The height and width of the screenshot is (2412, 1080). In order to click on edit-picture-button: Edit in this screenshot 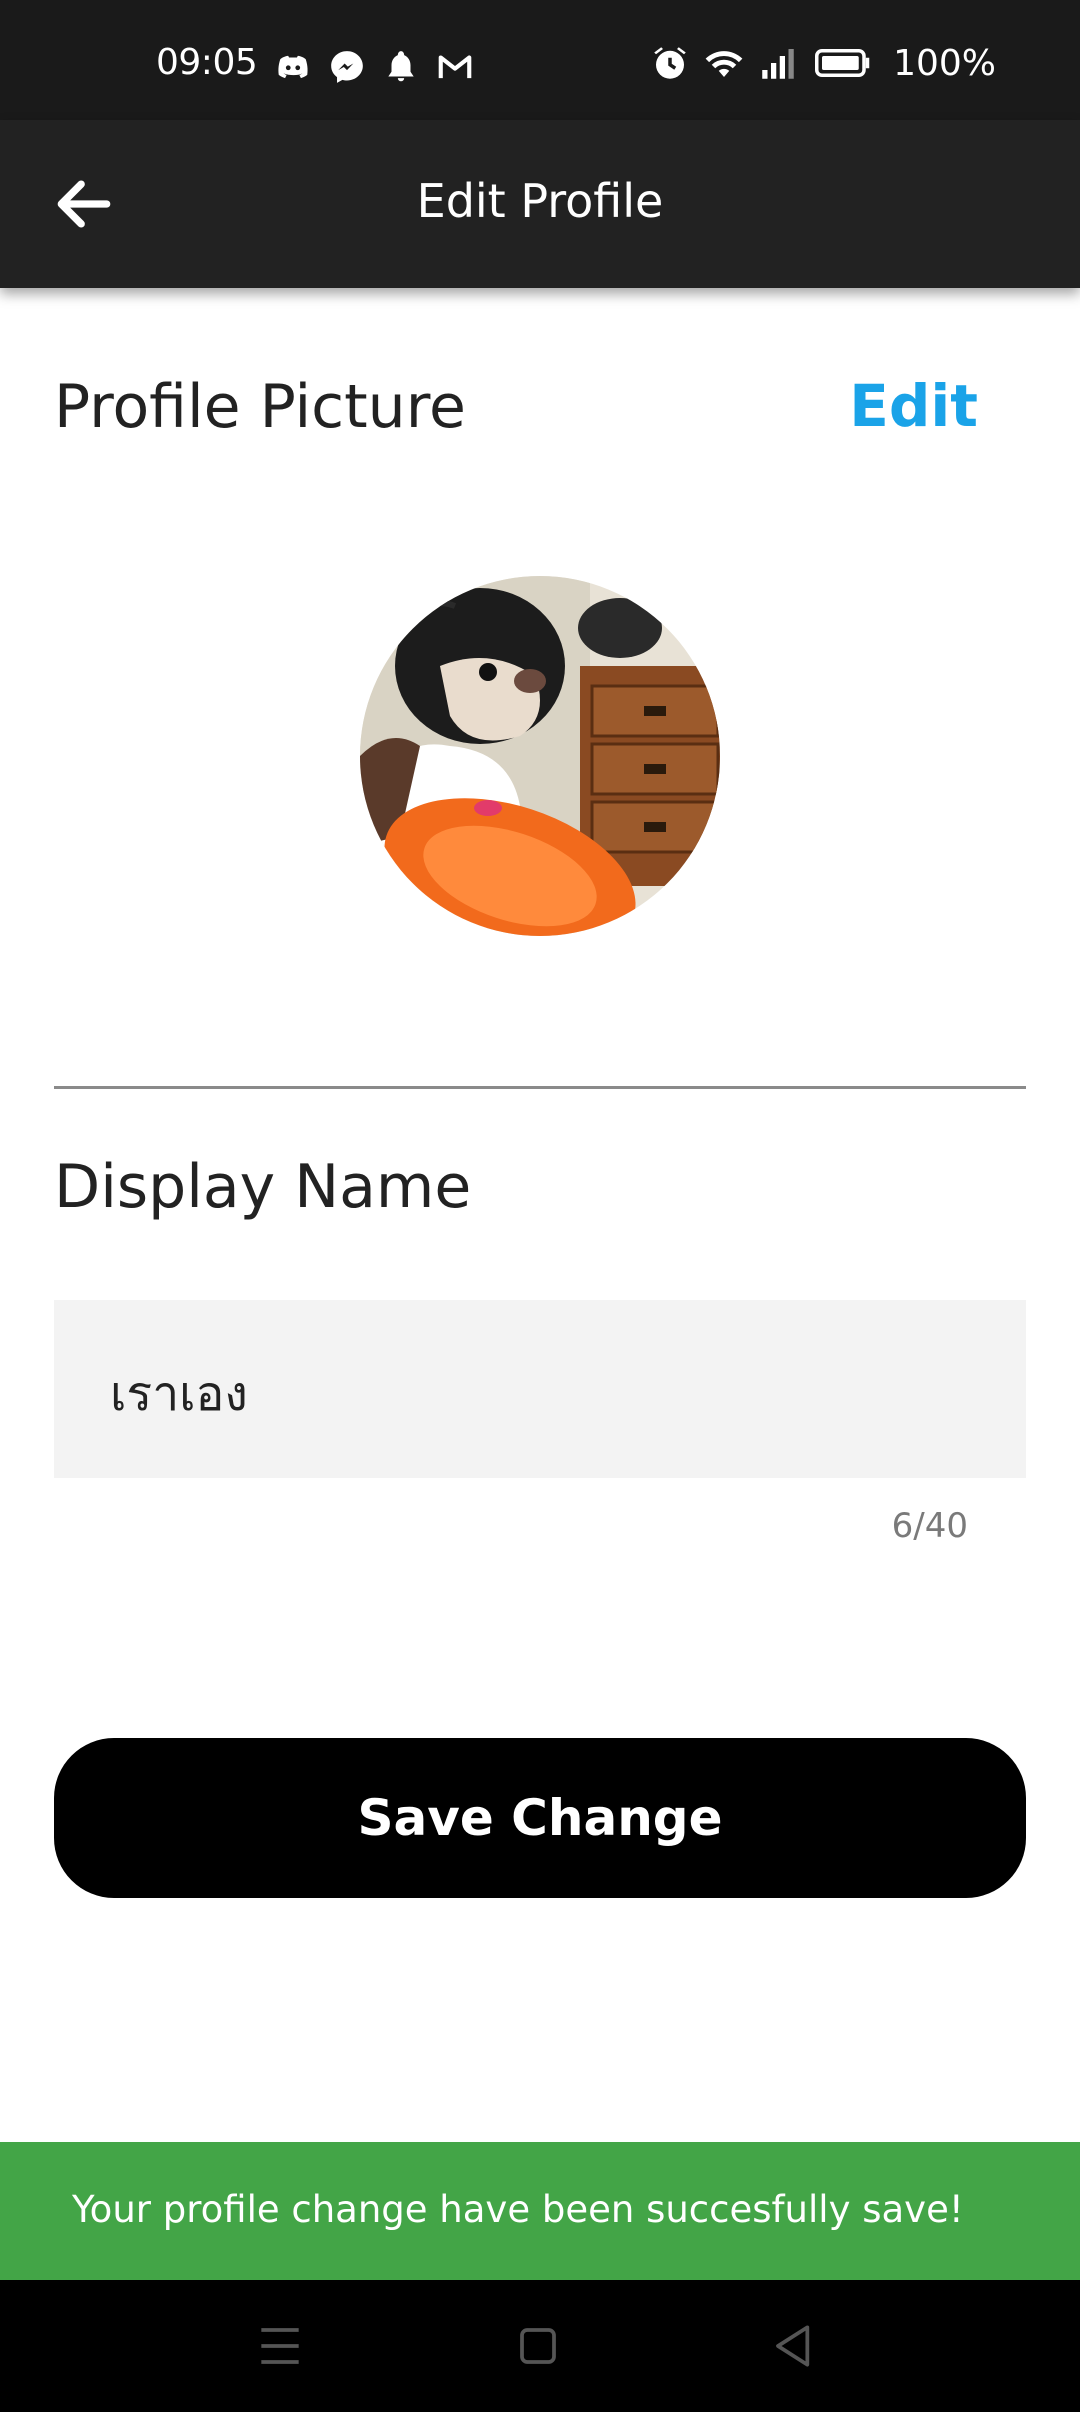, I will do `click(913, 406)`.